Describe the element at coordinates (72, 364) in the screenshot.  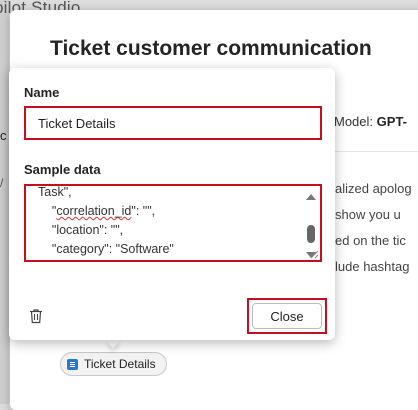
I see `document-icon` at that location.